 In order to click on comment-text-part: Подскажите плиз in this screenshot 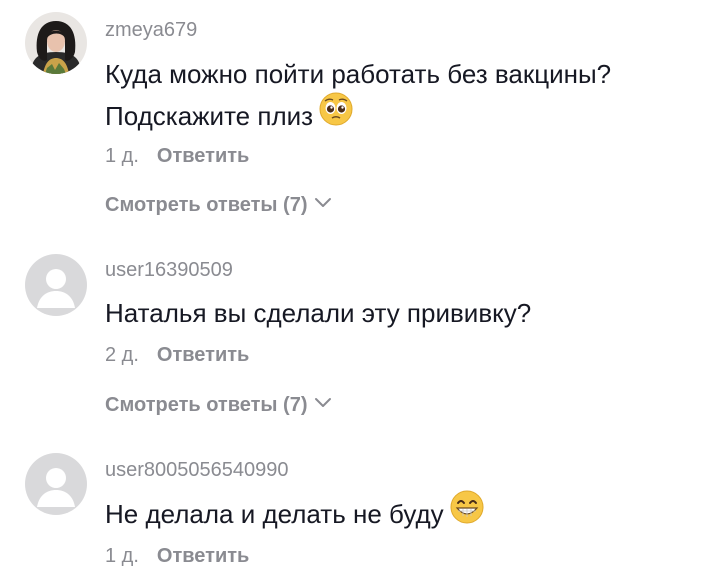, I will do `click(209, 116)`.